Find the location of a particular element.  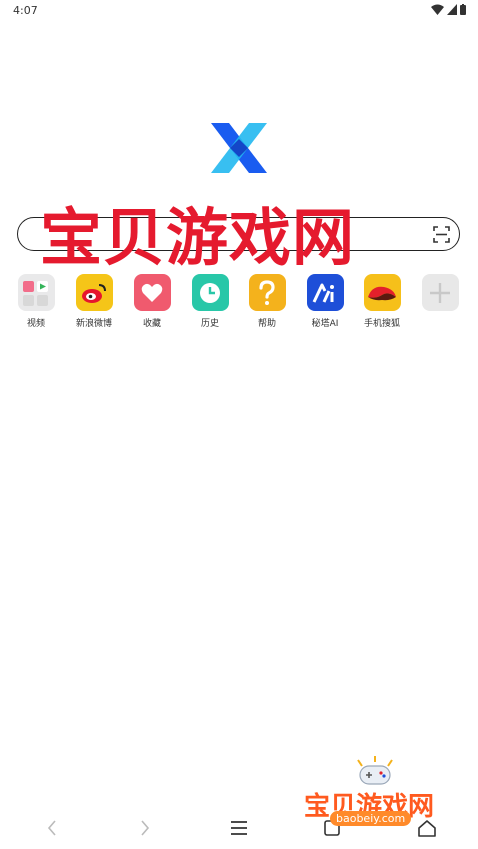

question-icon is located at coordinates (267, 292).